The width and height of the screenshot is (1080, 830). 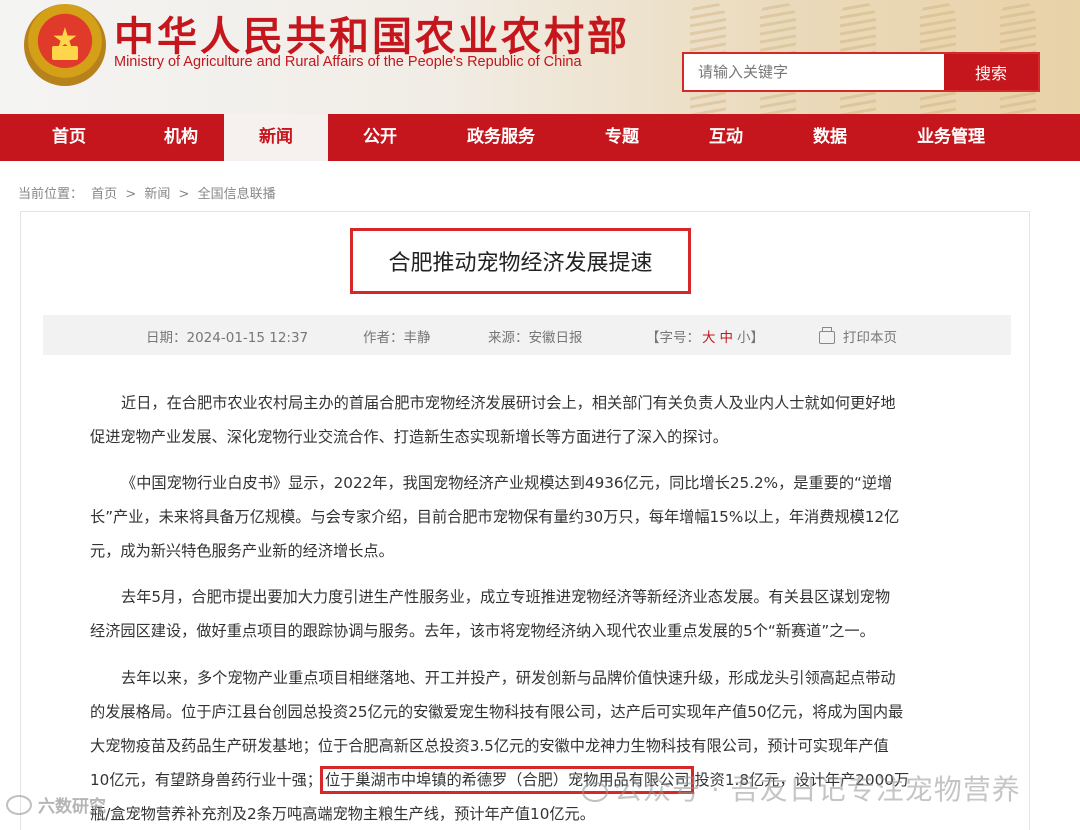 I want to click on nav-item-public: 公开, so click(x=380, y=137).